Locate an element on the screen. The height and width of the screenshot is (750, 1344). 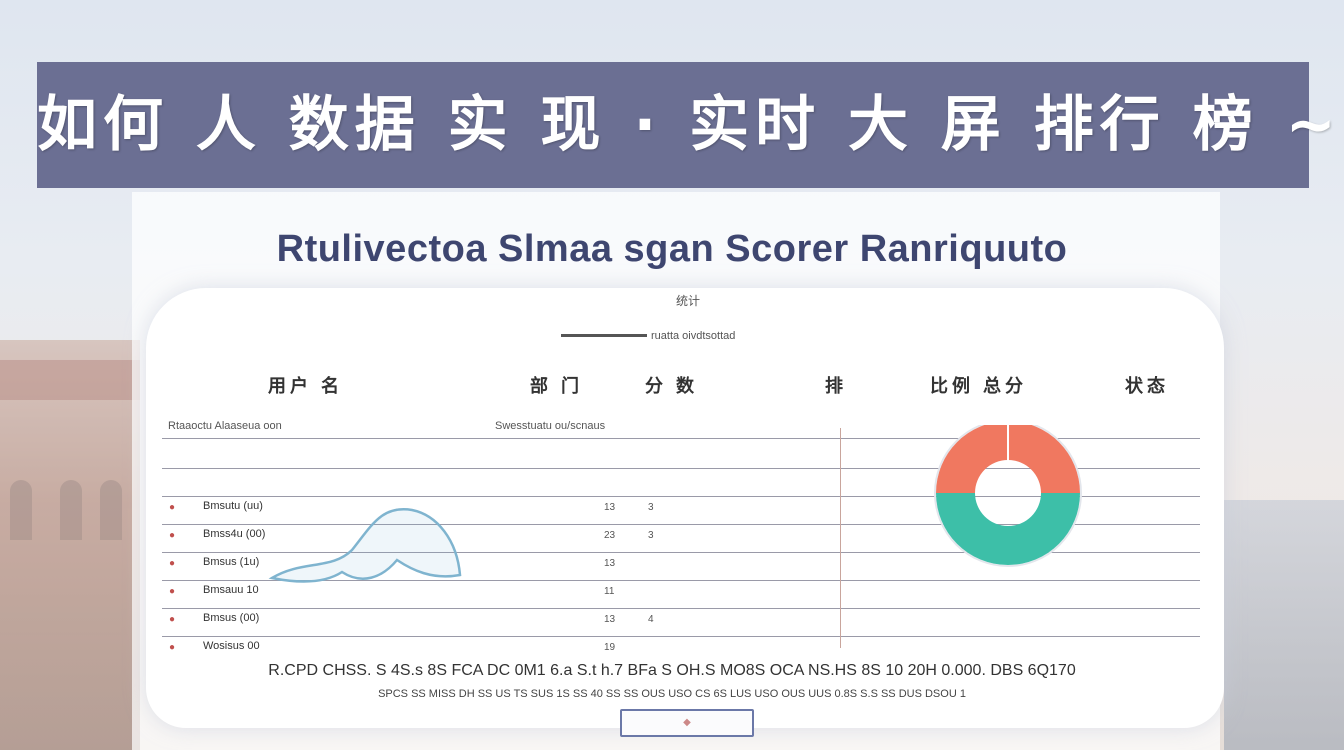
header-username: 用户 名 is located at coordinates (306, 386).